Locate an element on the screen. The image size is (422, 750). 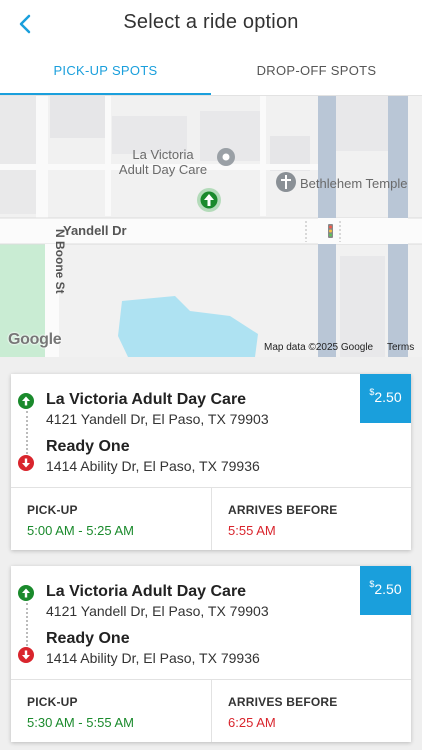
map-terms-link: Terms is located at coordinates (400, 347).